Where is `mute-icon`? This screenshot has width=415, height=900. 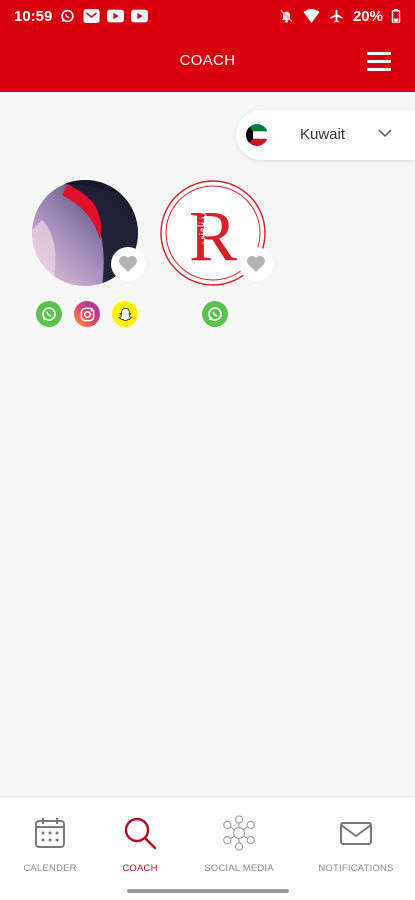 mute-icon is located at coordinates (286, 16).